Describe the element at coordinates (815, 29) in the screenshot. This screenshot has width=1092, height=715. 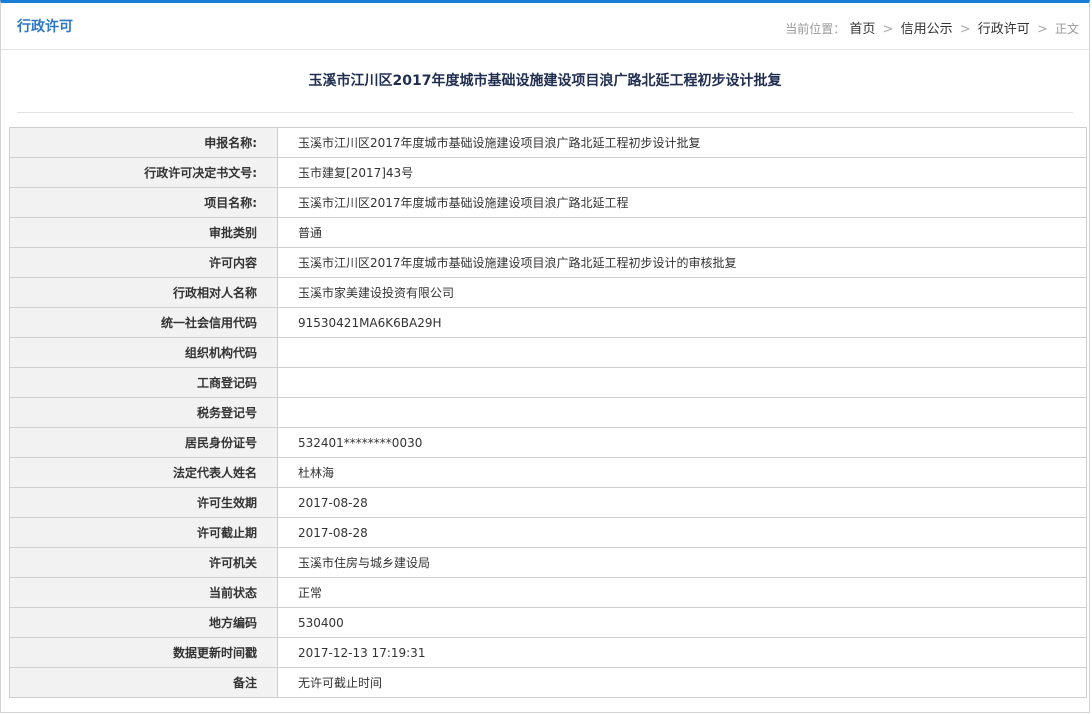
I see `breadcrumb-prefix: 当前位置：` at that location.